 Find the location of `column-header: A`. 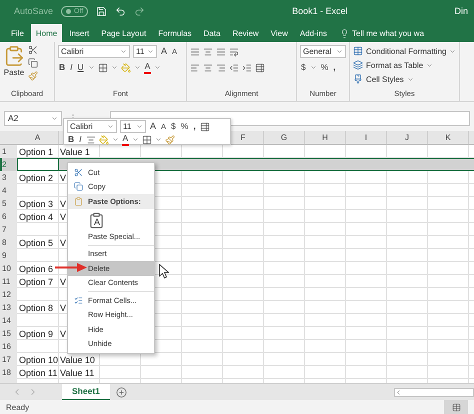

column-header: A is located at coordinates (38, 137).